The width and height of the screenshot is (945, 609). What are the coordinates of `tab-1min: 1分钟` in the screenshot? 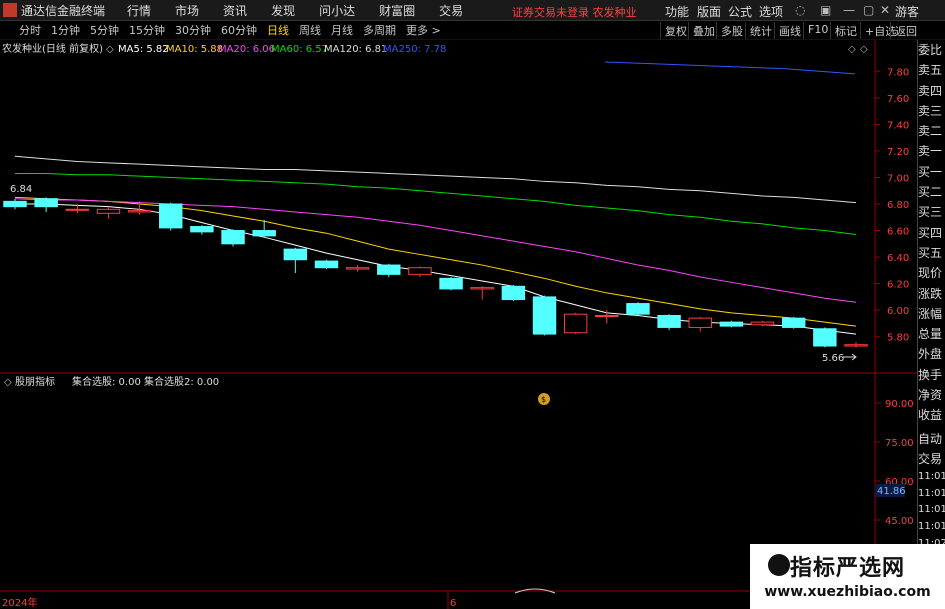 It's located at (65, 30).